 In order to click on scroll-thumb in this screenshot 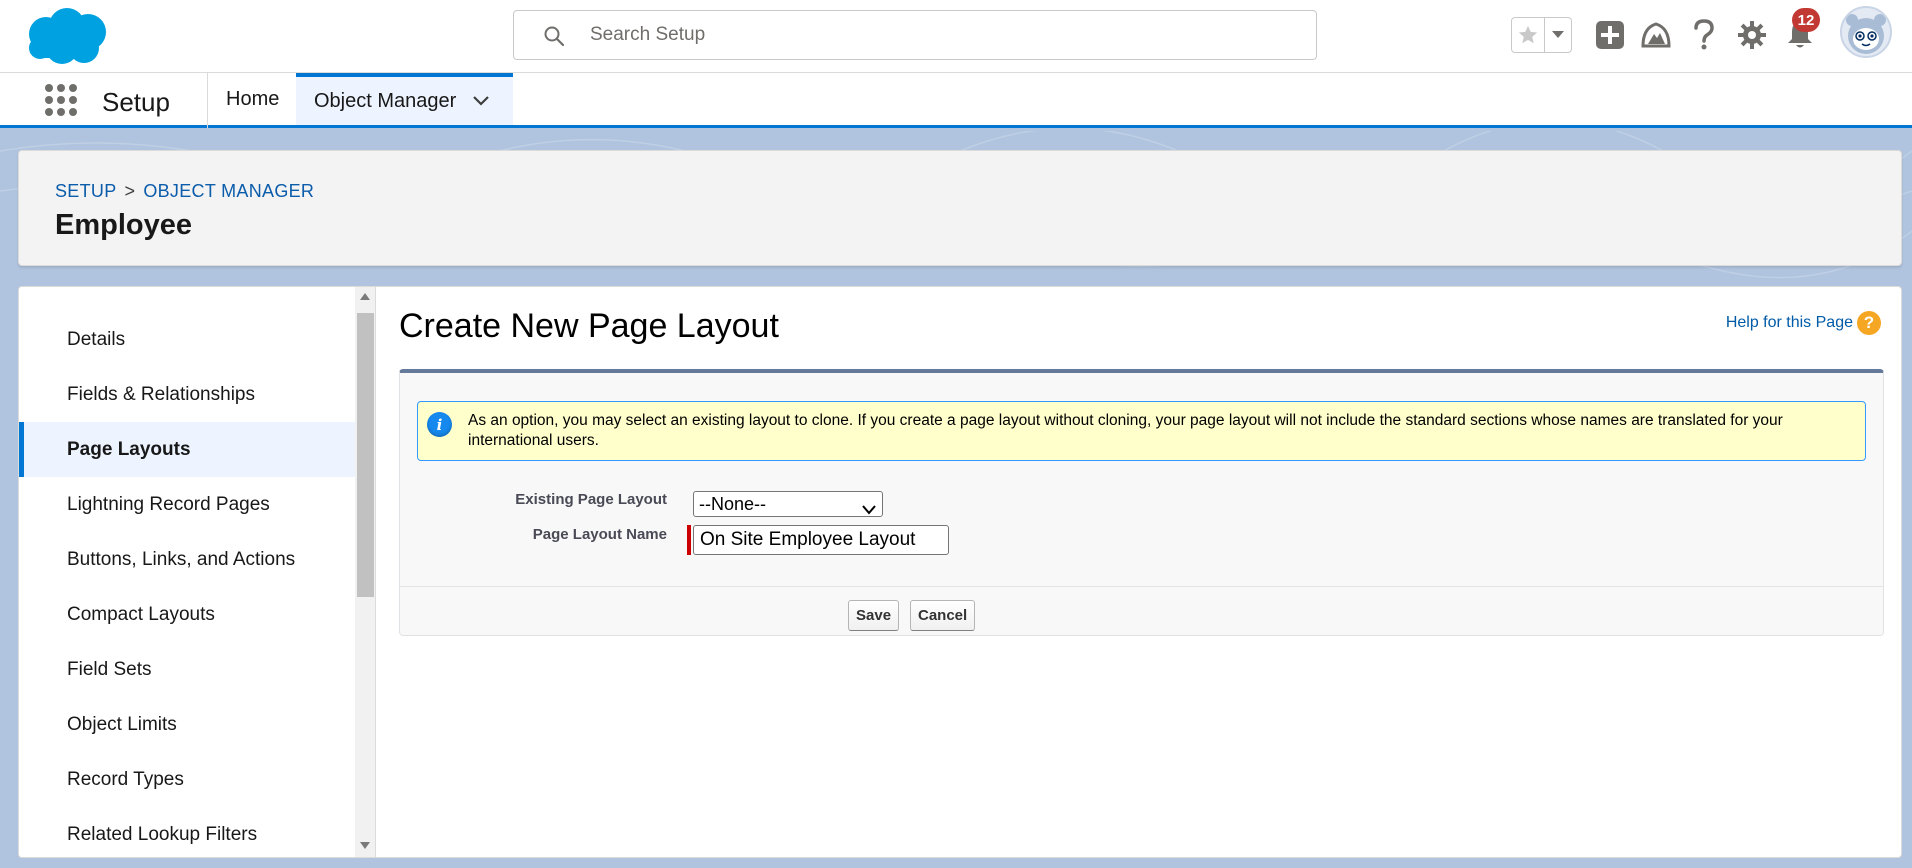, I will do `click(365, 455)`.